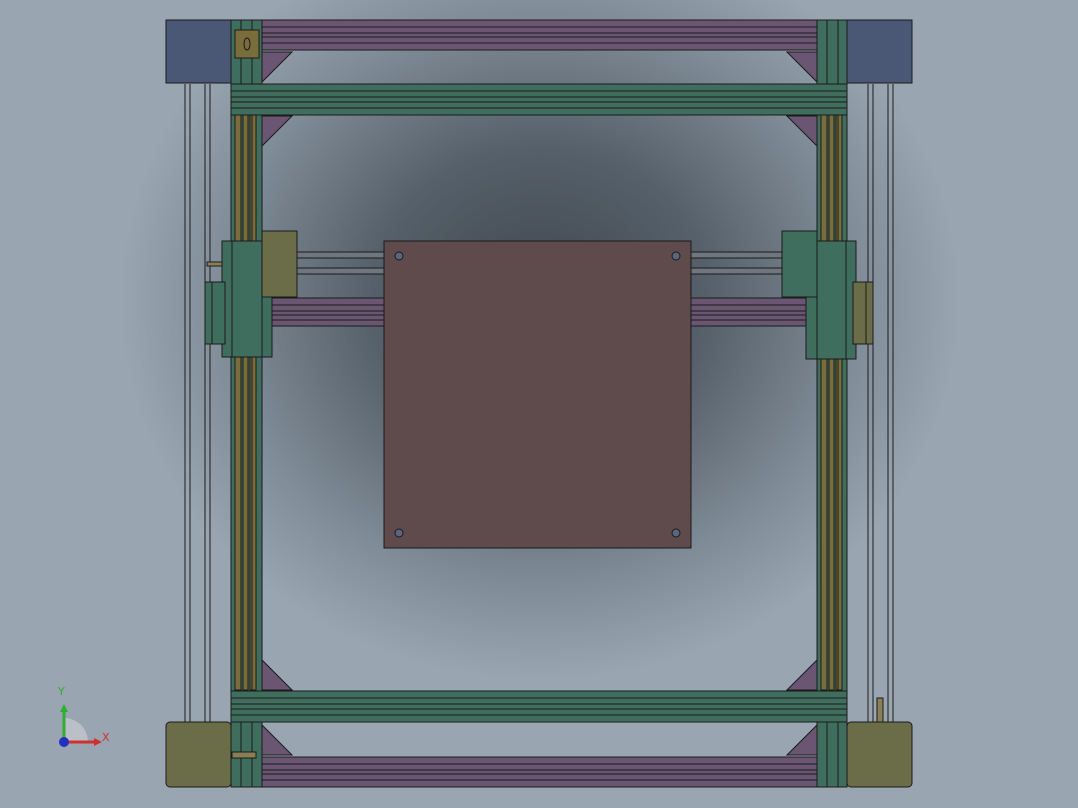  Describe the element at coordinates (676, 533) in the screenshot. I see `bed-bolt-bottom-right` at that location.